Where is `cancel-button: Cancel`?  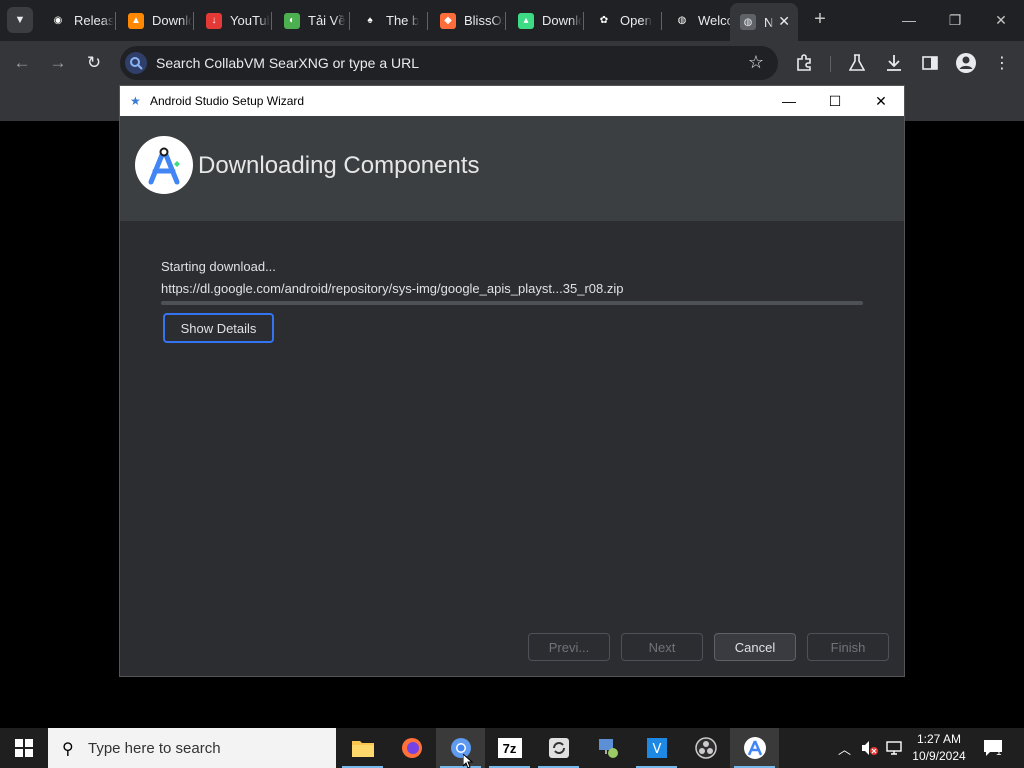 cancel-button: Cancel is located at coordinates (755, 647).